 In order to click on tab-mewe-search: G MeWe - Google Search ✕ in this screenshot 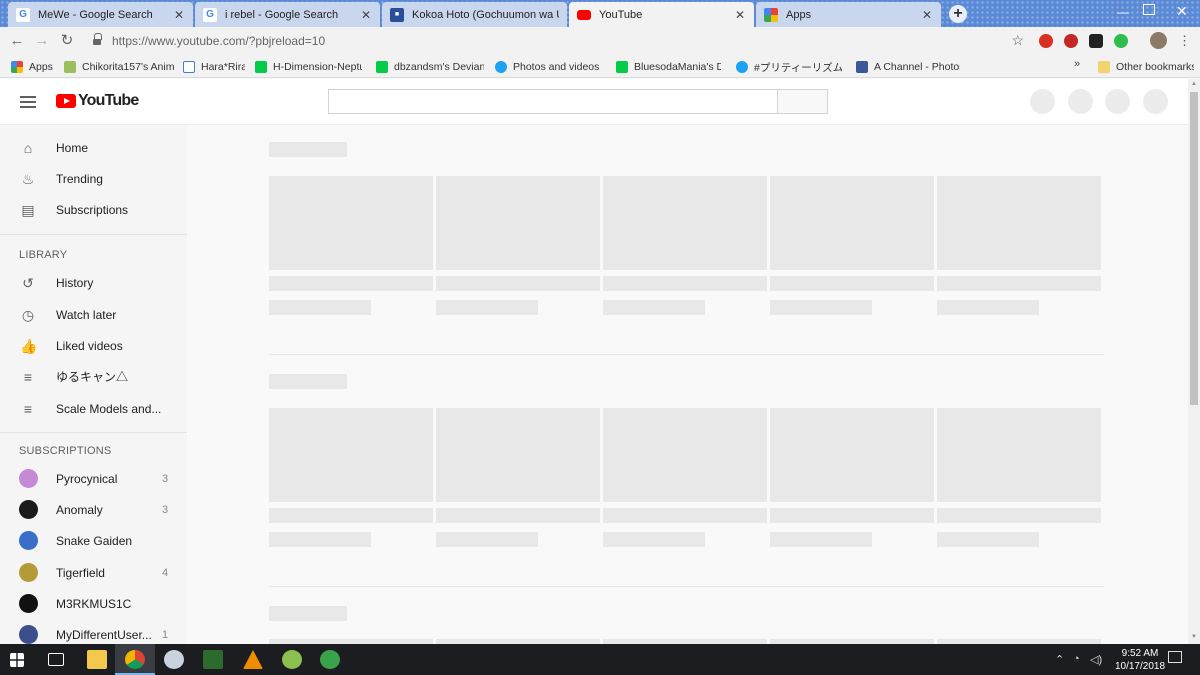, I will do `click(100, 14)`.